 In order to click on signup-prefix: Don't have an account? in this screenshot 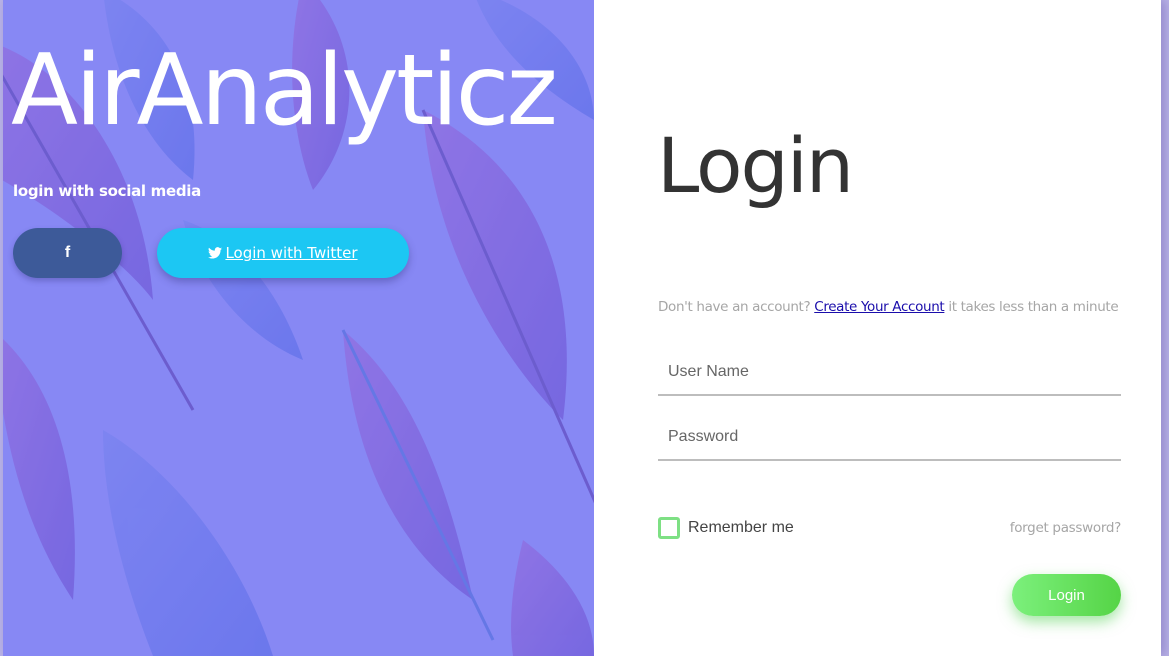, I will do `click(734, 307)`.